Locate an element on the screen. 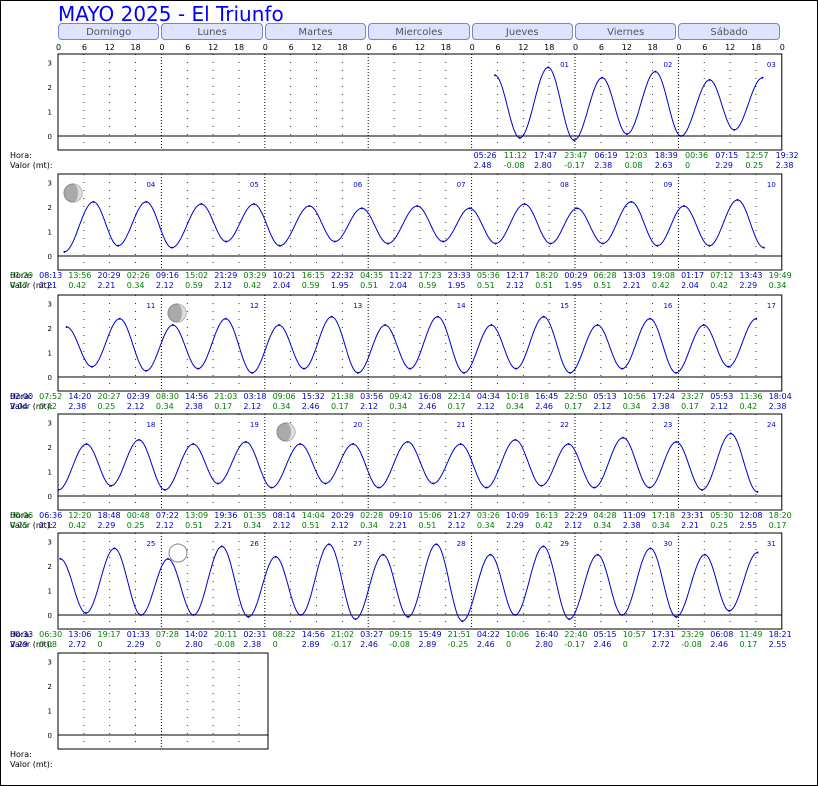  tide-time-label: 11:22 is located at coordinates (400, 275).